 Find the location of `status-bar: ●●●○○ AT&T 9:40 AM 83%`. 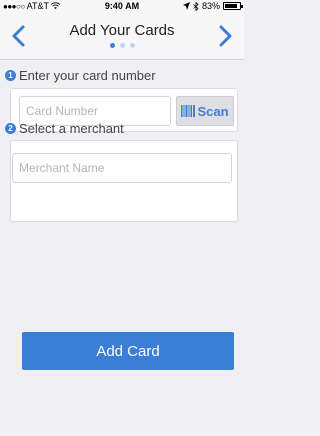

status-bar: ●●●○○ AT&T 9:40 AM 83% is located at coordinates (122, 7).